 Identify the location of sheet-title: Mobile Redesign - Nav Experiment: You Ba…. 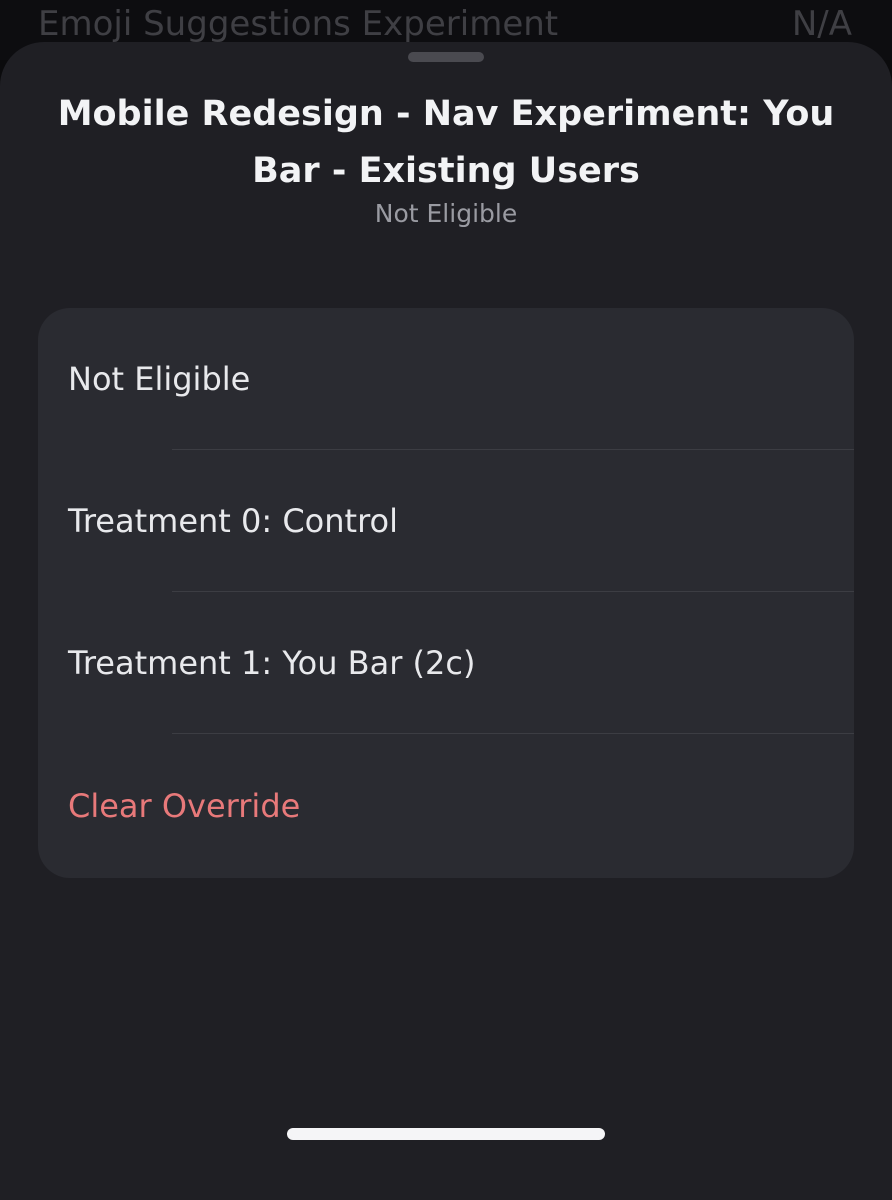
(446, 142).